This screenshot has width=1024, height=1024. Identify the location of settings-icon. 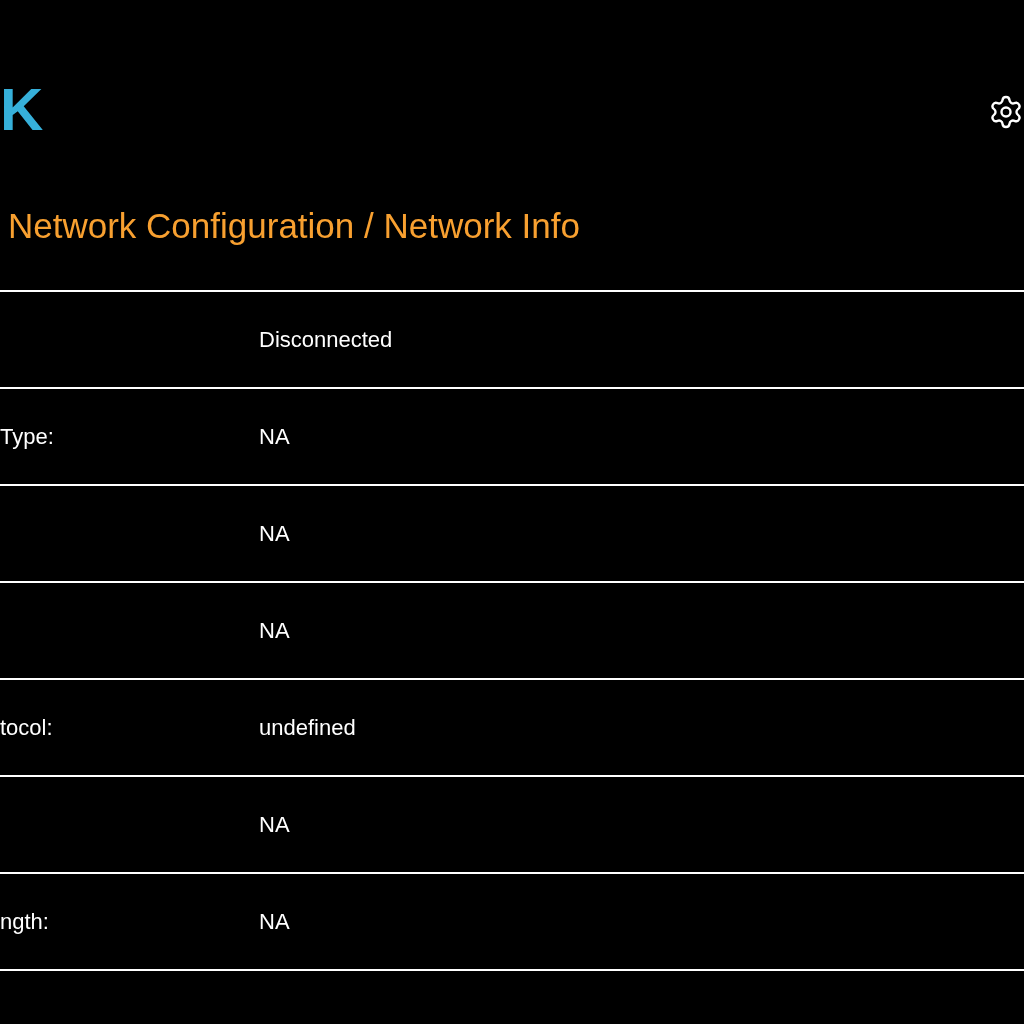
(1006, 112).